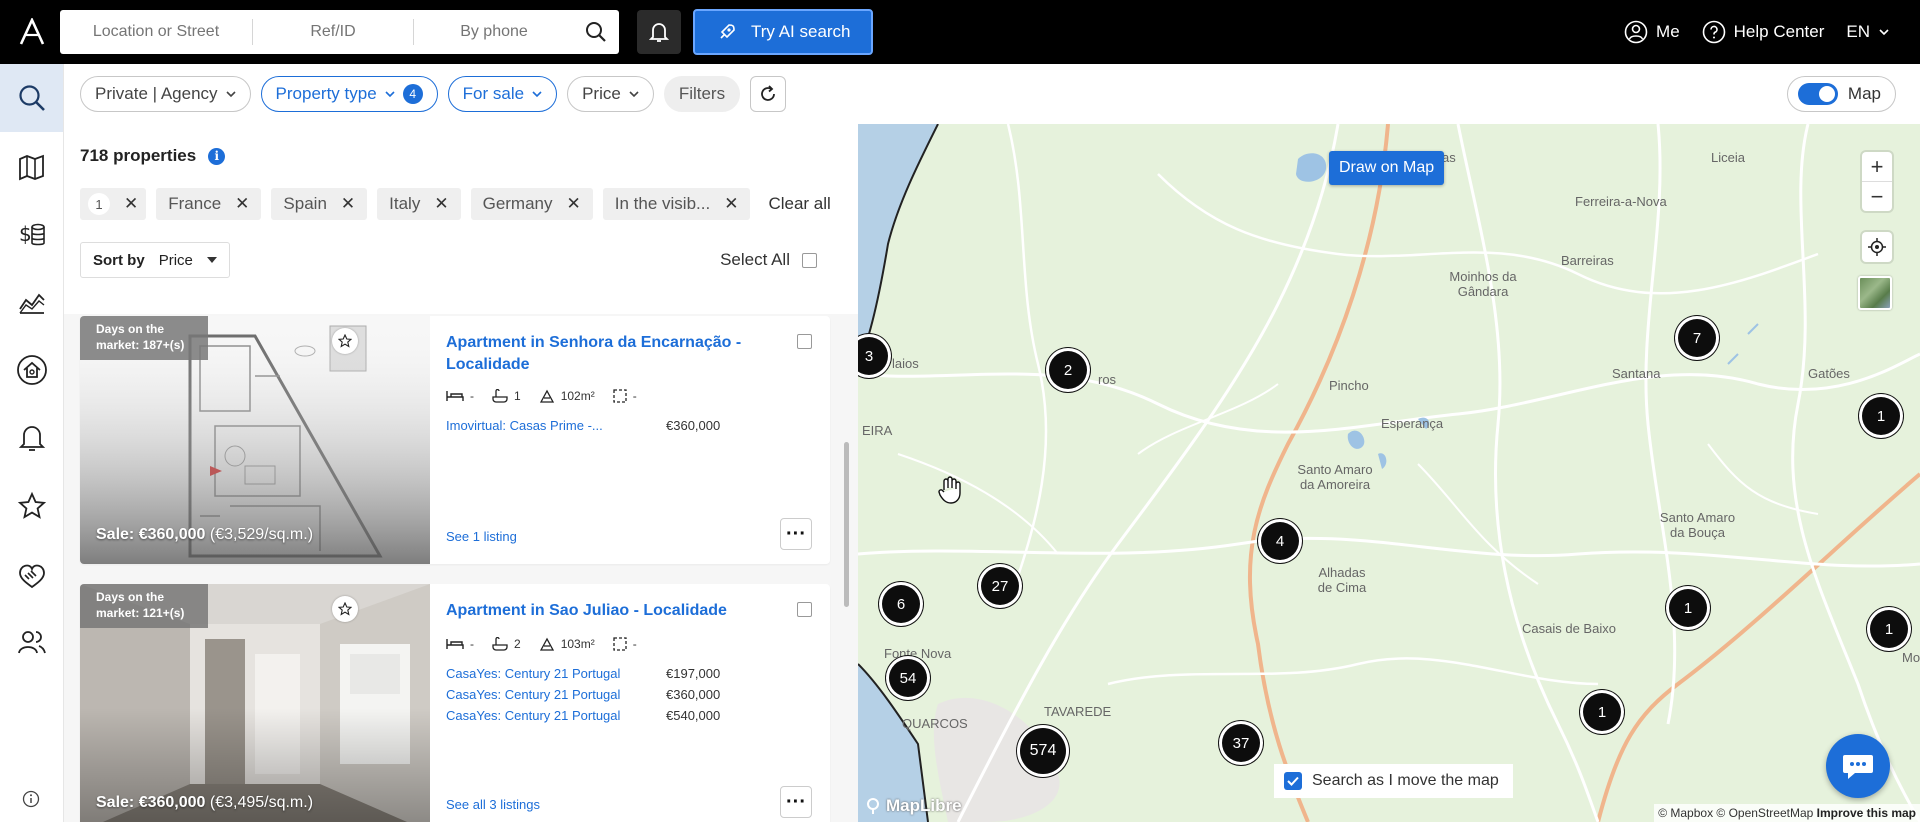 The height and width of the screenshot is (822, 1920). What do you see at coordinates (1877, 247) in the screenshot?
I see `locate-me-button` at bounding box center [1877, 247].